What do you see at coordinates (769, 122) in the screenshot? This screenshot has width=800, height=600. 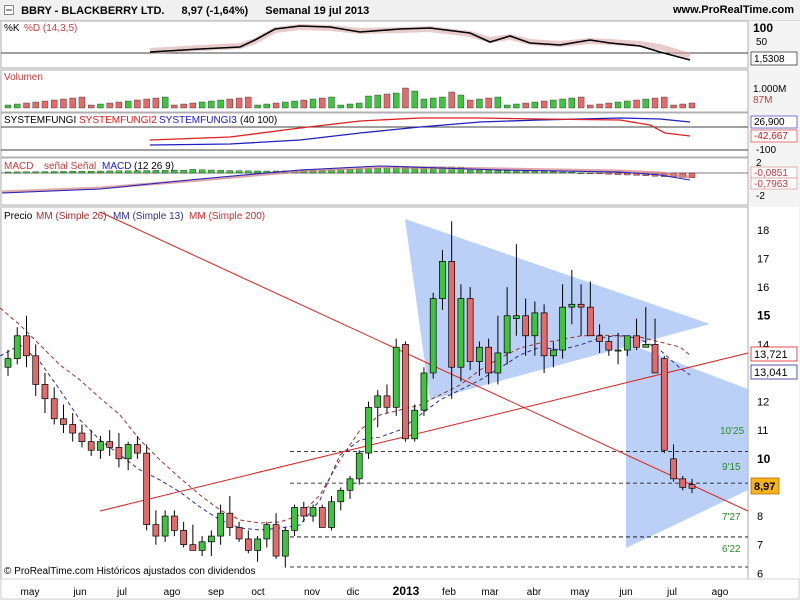 I see `sysfungi-last-1: 26,900` at bounding box center [769, 122].